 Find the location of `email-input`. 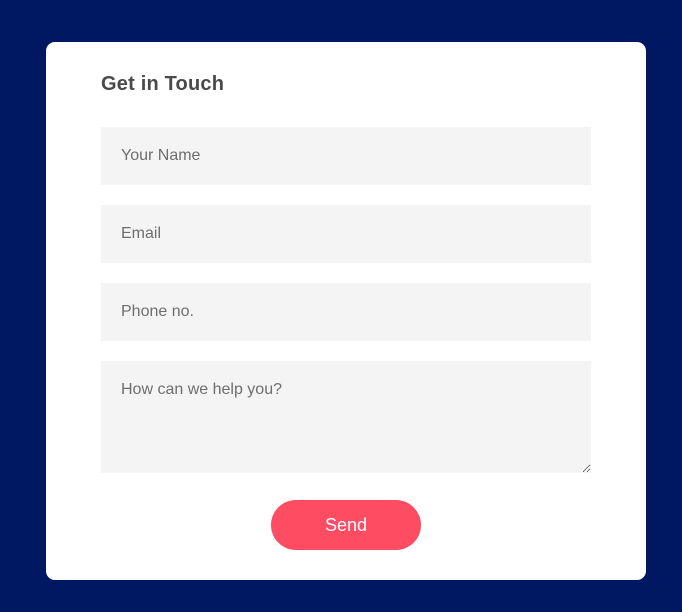

email-input is located at coordinates (346, 234).